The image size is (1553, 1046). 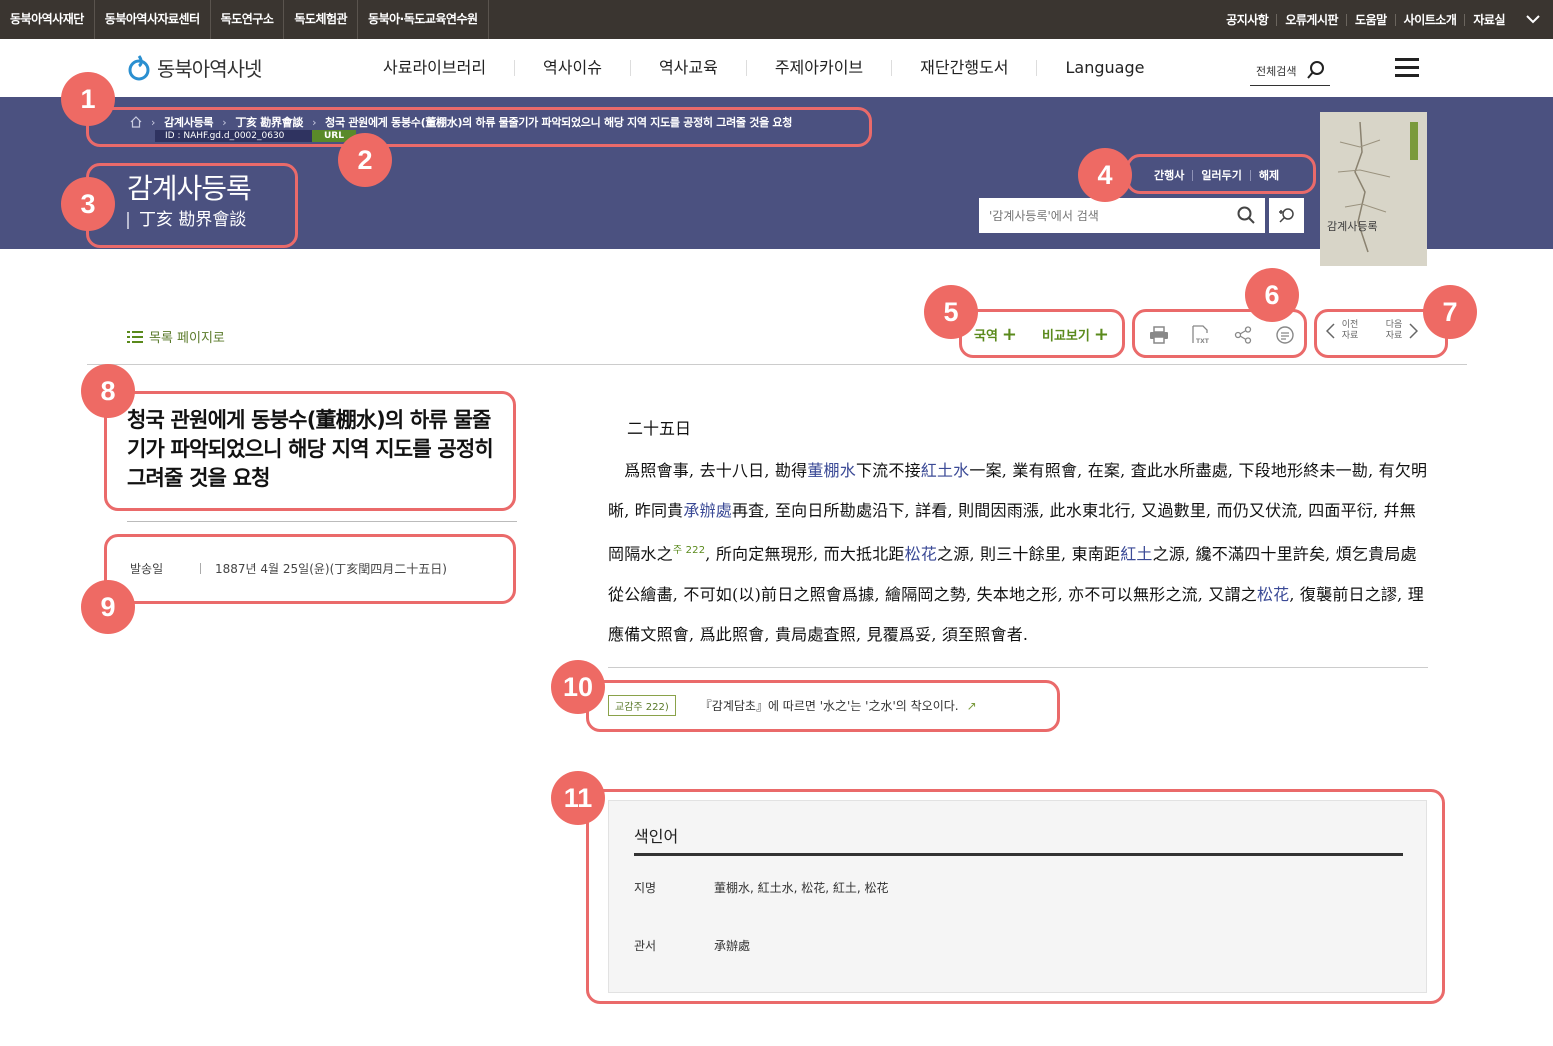 I want to click on annotation-badge: 11, so click(x=578, y=798).